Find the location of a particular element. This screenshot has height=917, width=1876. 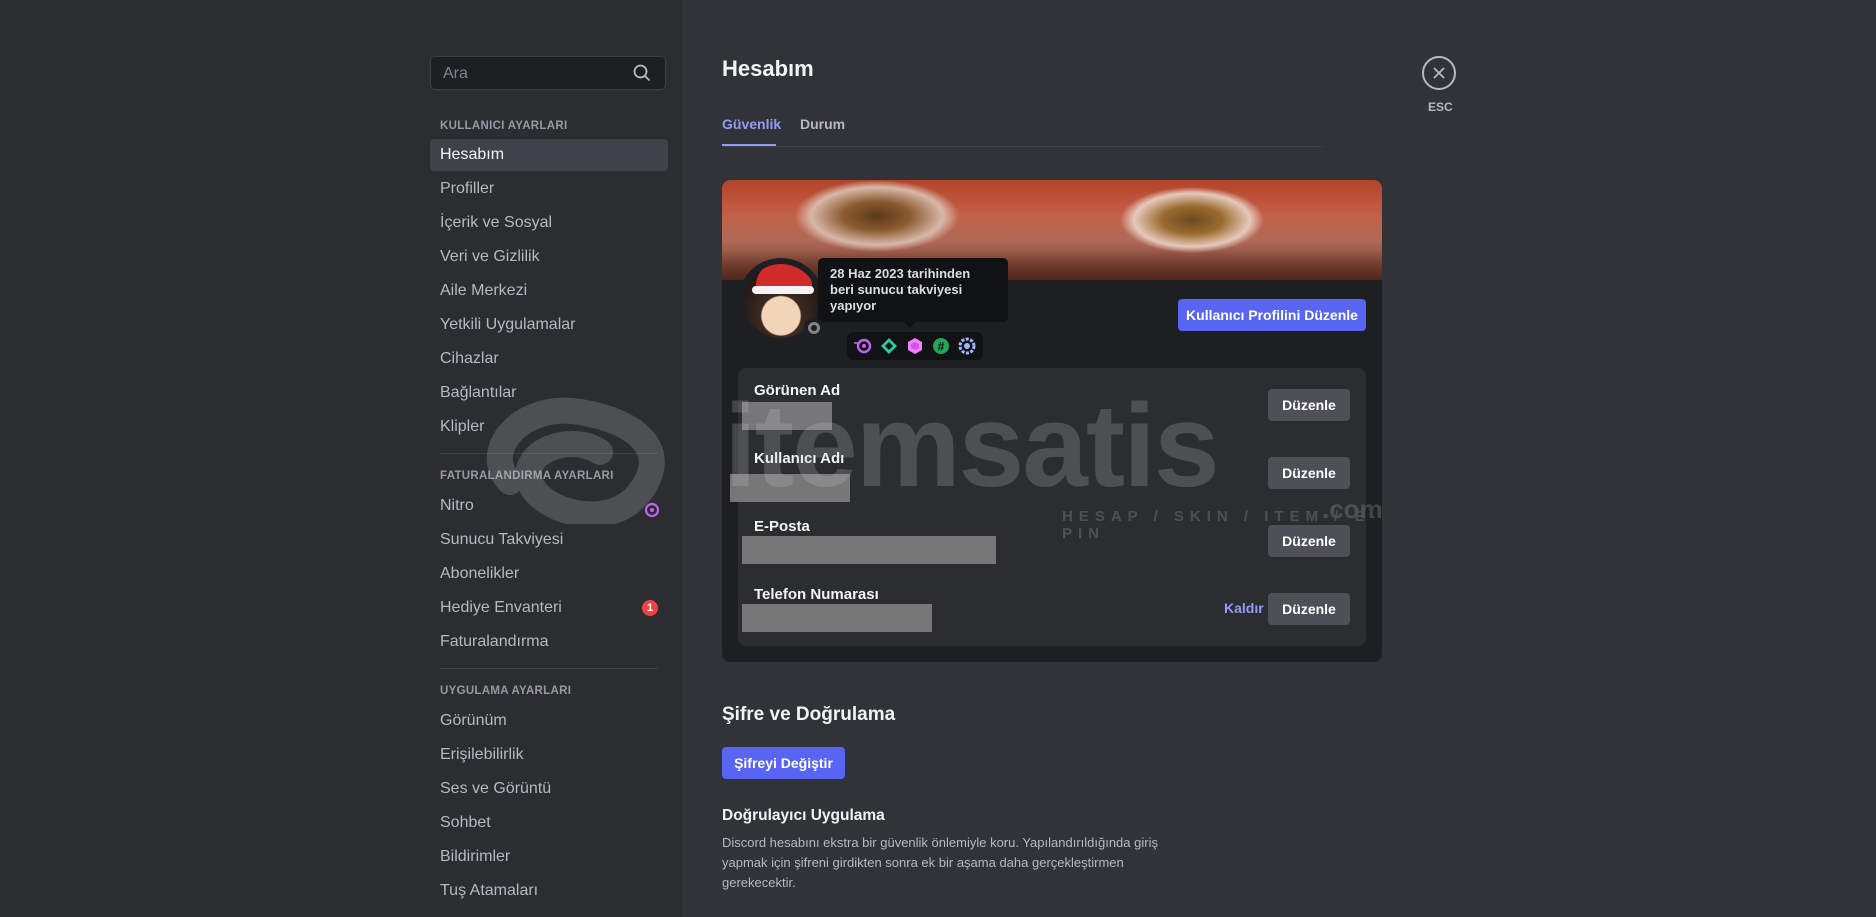

santa-hat-brim is located at coordinates (783, 290).